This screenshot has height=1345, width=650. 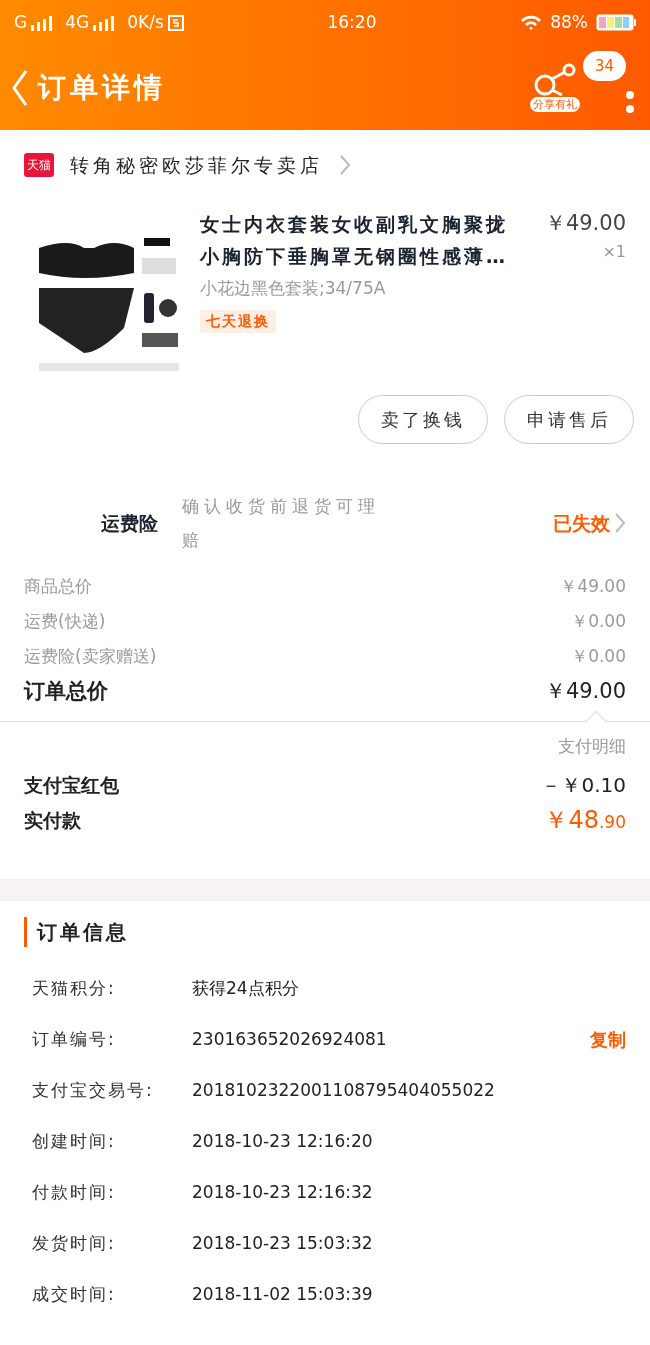 What do you see at coordinates (145, 22) in the screenshot?
I see `network-speed: 0K/s` at bounding box center [145, 22].